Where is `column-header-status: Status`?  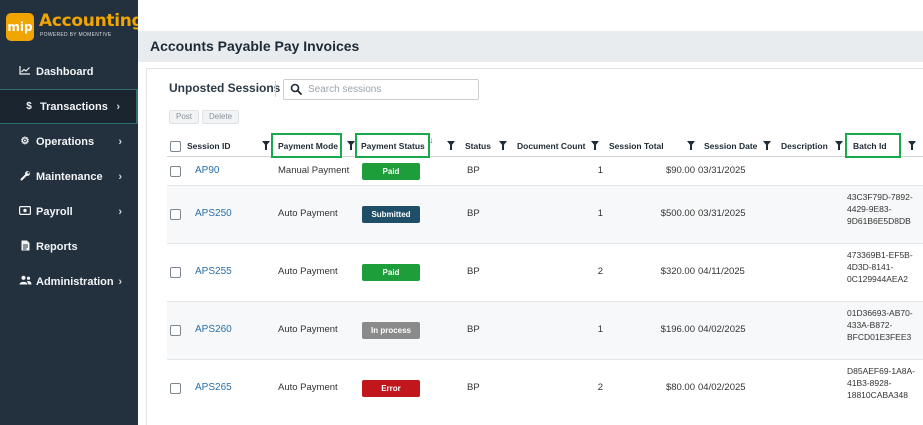 column-header-status: Status is located at coordinates (478, 146).